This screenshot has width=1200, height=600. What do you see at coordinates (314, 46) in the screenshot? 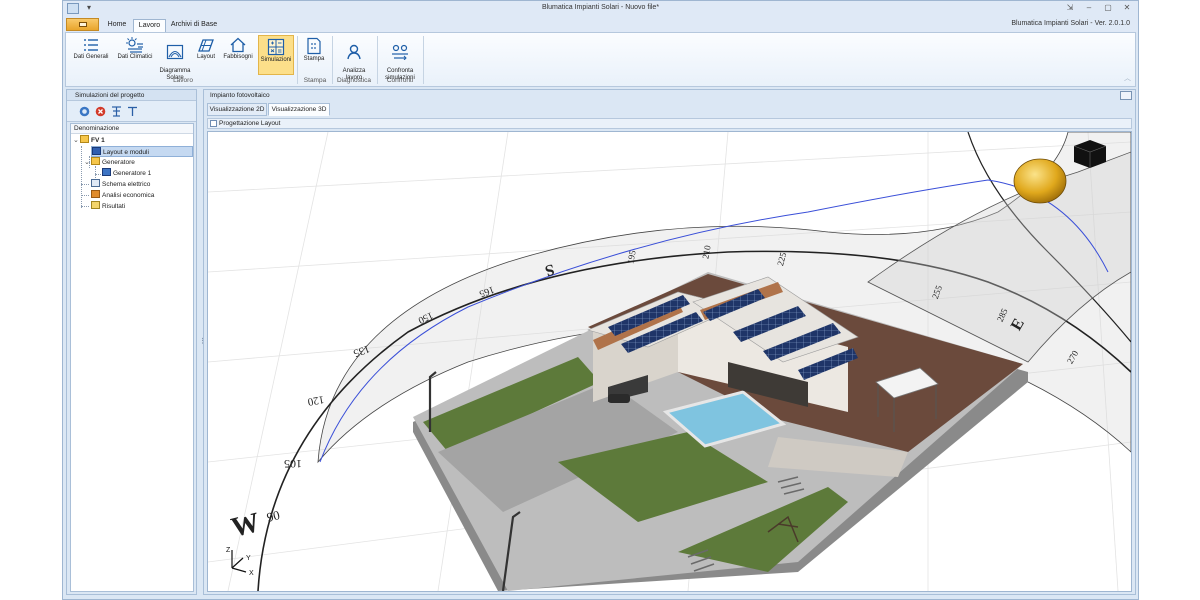
I see `print-document-icon` at bounding box center [314, 46].